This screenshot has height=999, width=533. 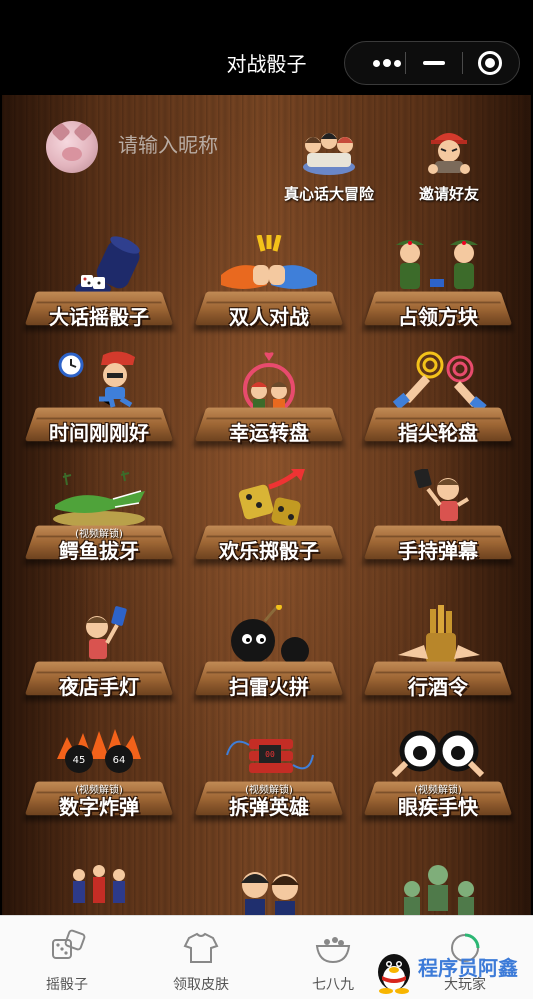 I want to click on tab-dice: 摇骰子, so click(x=67, y=961).